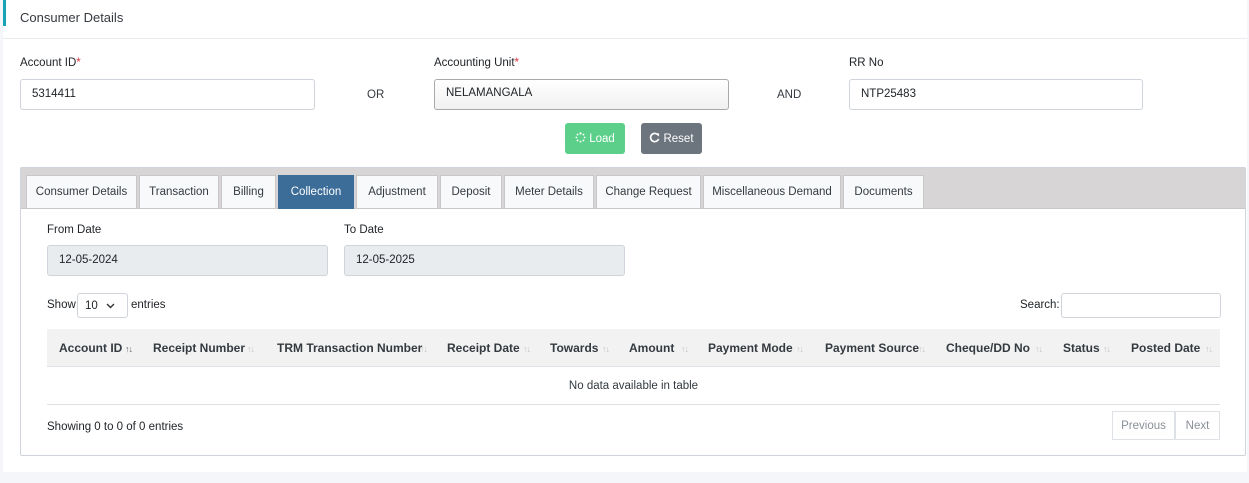 The height and width of the screenshot is (483, 1249). Describe the element at coordinates (72, 17) in the screenshot. I see `page-title: Consumer Details` at that location.